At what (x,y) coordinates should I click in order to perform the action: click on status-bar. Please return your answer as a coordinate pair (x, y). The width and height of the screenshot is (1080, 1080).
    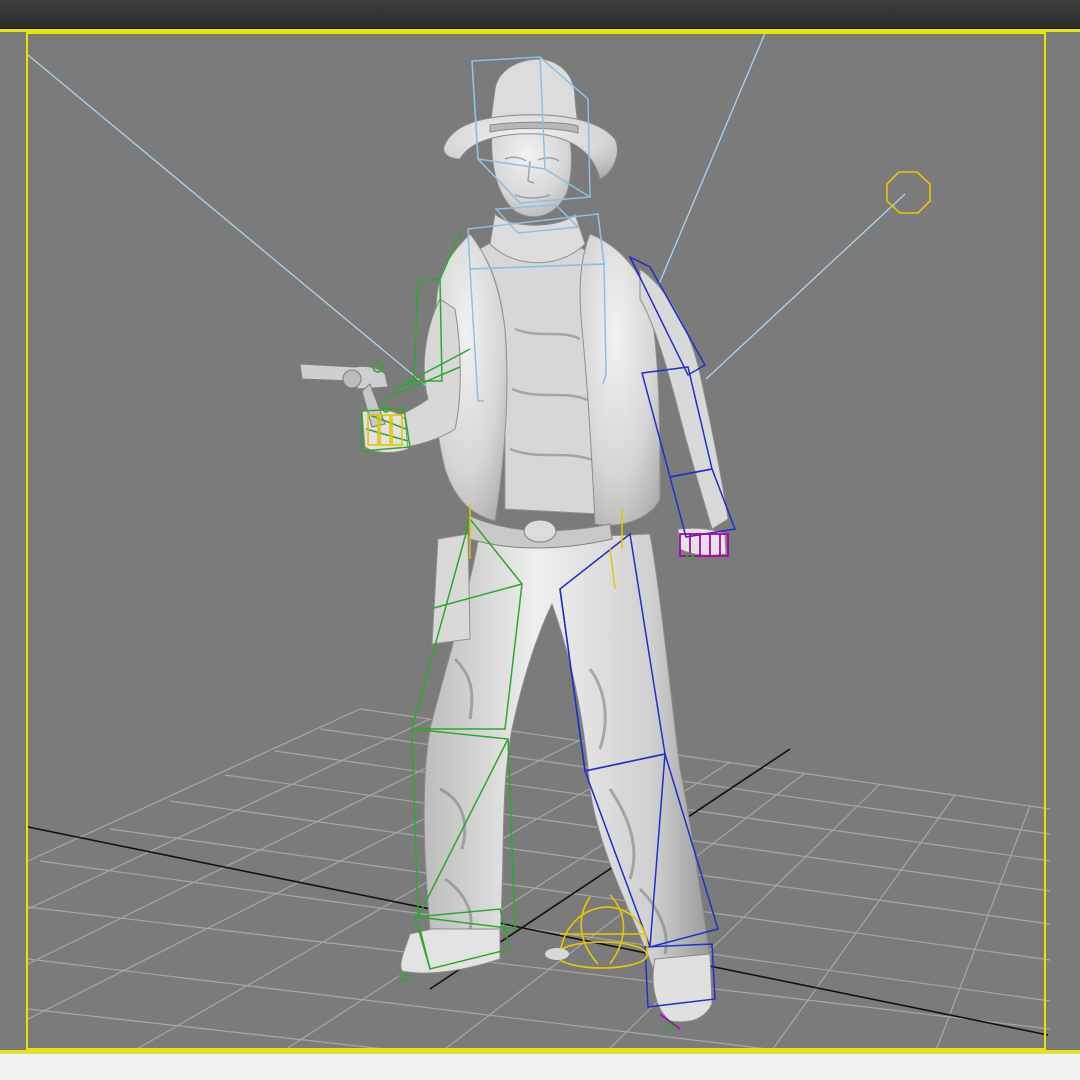
    Looking at the image, I should click on (540, 1066).